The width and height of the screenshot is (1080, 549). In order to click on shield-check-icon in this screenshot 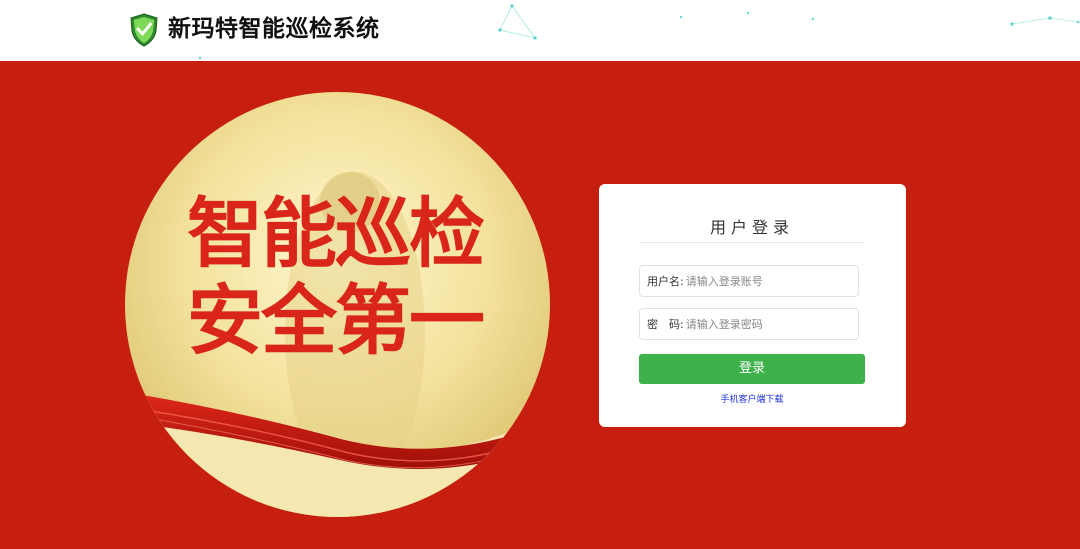, I will do `click(144, 30)`.